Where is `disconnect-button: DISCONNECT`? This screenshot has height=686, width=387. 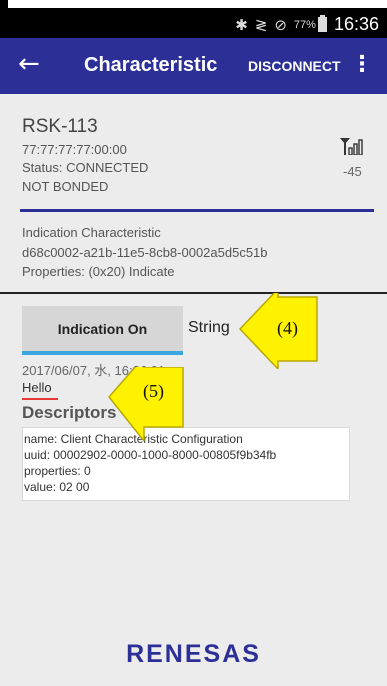 disconnect-button: DISCONNECT is located at coordinates (294, 66).